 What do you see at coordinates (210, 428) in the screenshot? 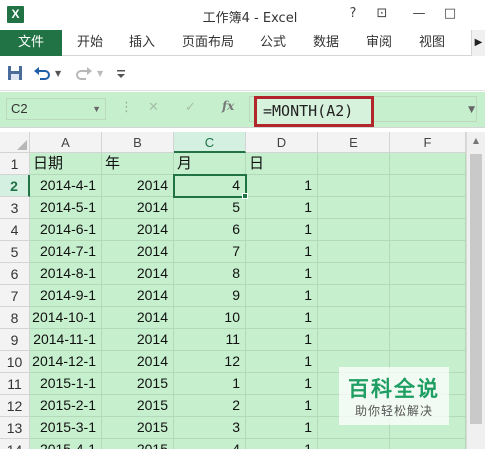
I see `cell-c13: 3` at bounding box center [210, 428].